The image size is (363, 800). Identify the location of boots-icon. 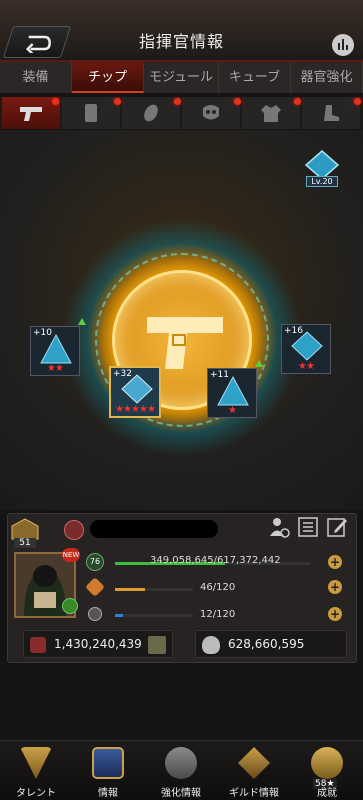
(331, 113).